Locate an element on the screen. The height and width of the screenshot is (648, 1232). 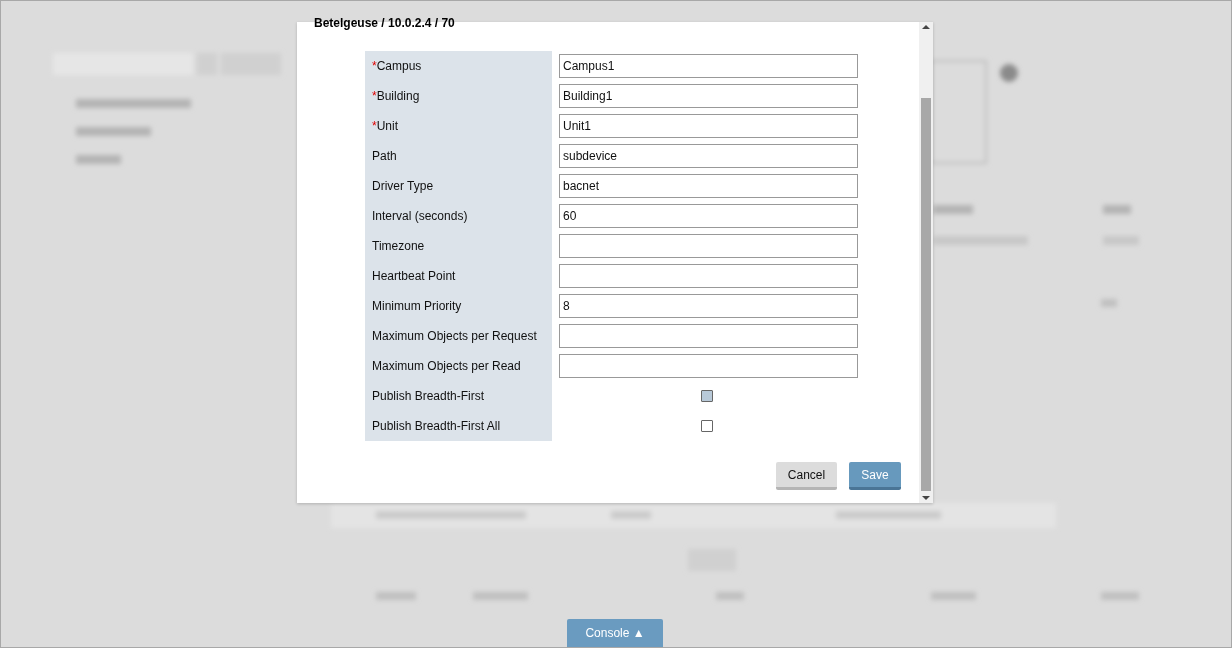
input-field: Campus1 is located at coordinates (708, 66).